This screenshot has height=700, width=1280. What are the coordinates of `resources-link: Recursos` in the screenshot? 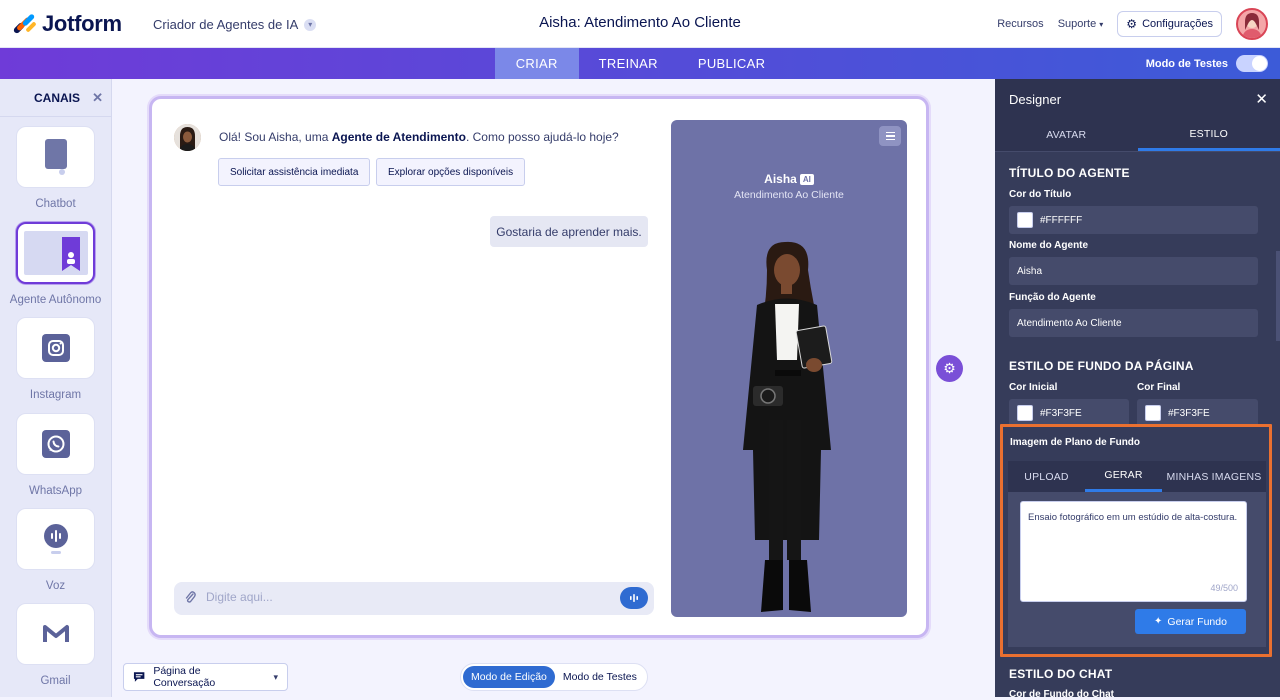 It's located at (1020, 24).